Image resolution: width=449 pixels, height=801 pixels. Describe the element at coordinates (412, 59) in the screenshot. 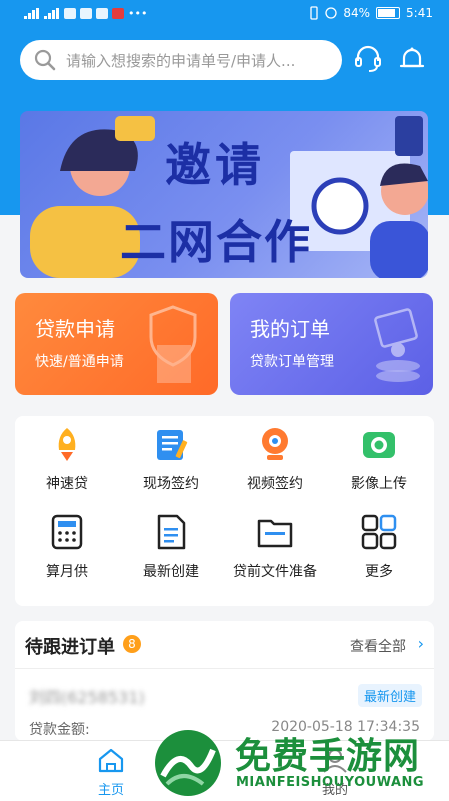

I see `bell-icon` at that location.